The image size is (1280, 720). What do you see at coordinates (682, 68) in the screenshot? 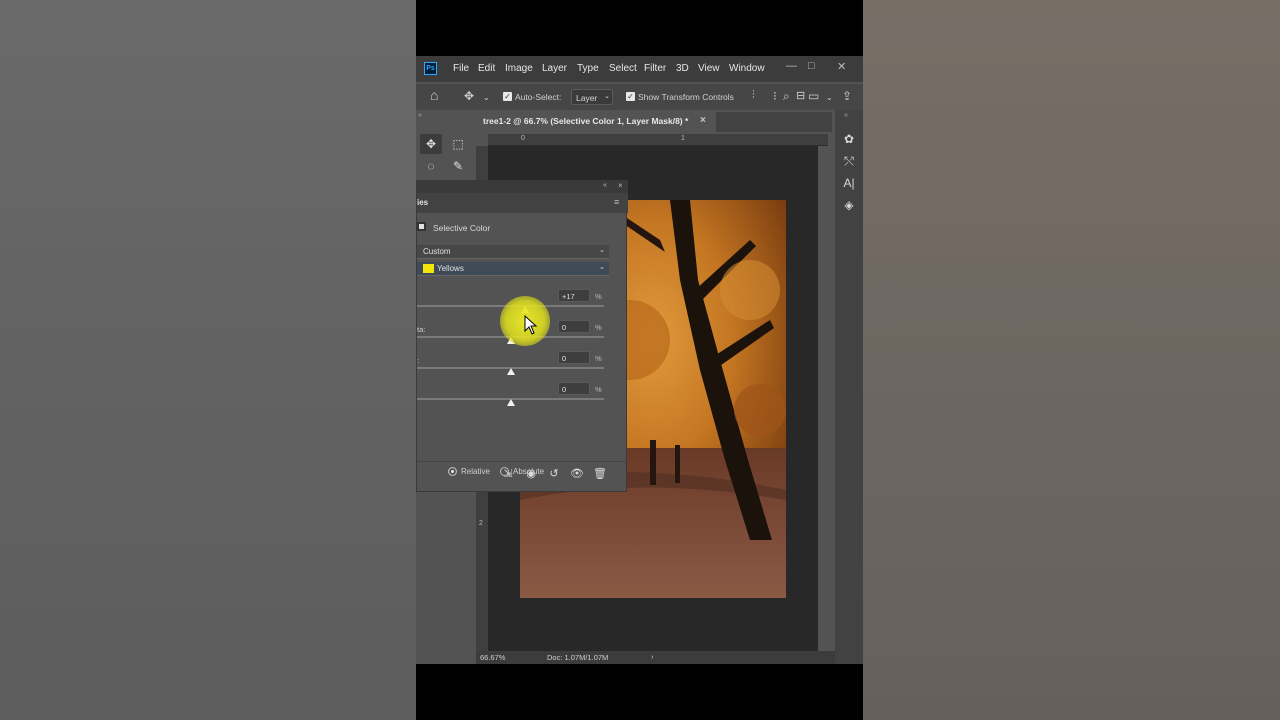
I see `menu-3d: 3D` at bounding box center [682, 68].